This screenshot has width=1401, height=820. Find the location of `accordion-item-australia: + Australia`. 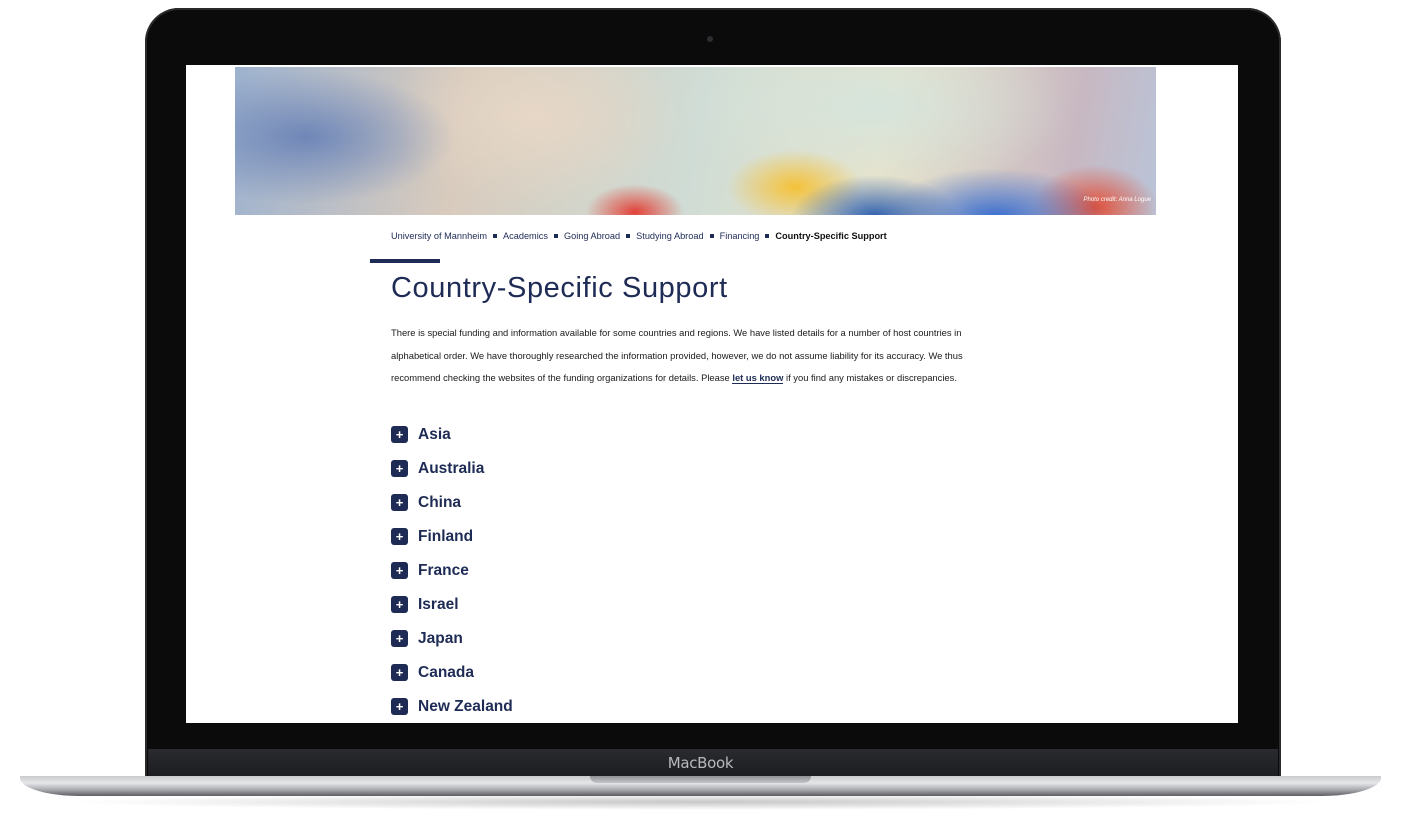

accordion-item-australia: + Australia is located at coordinates (452, 477).